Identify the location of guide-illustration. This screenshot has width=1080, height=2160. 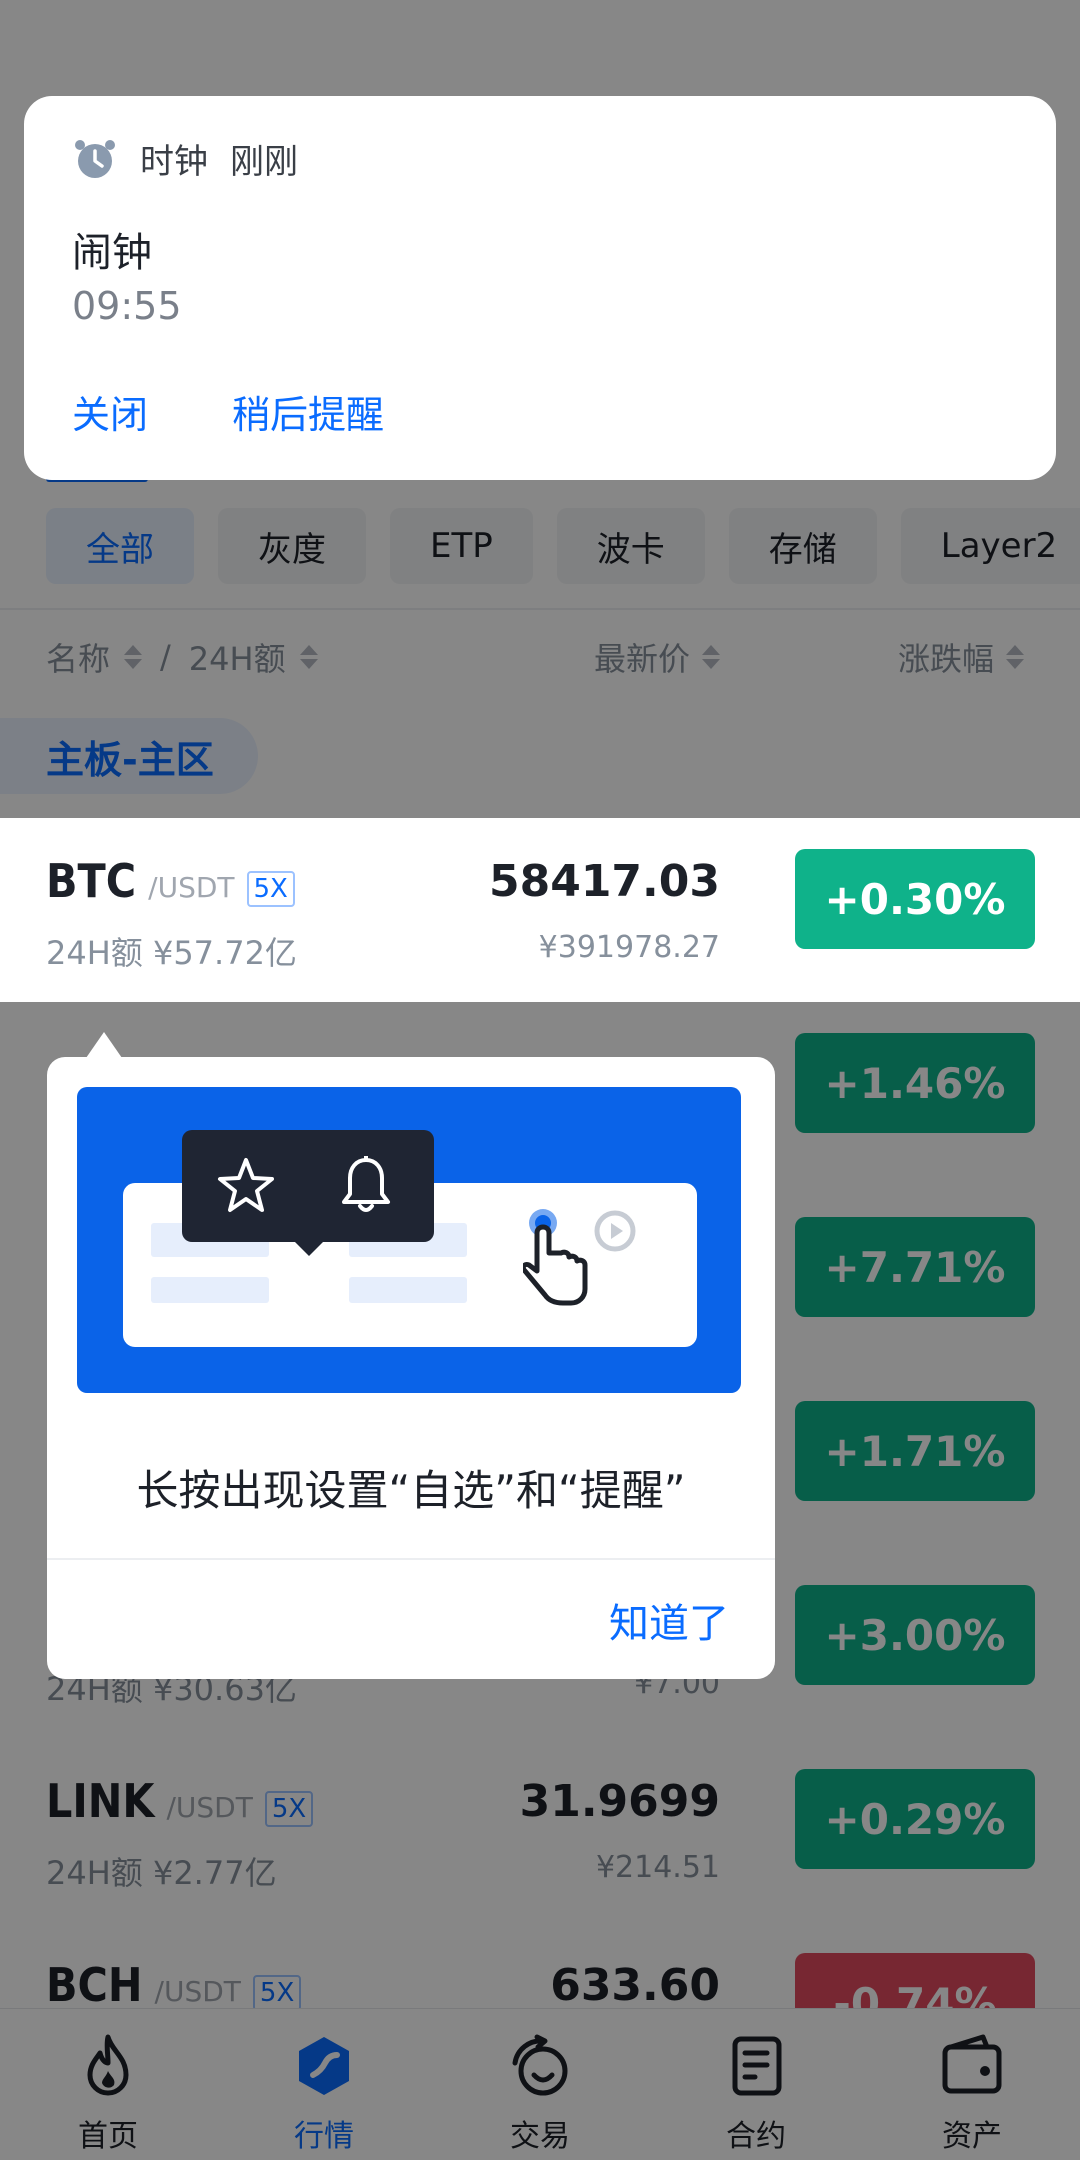
(409, 1240).